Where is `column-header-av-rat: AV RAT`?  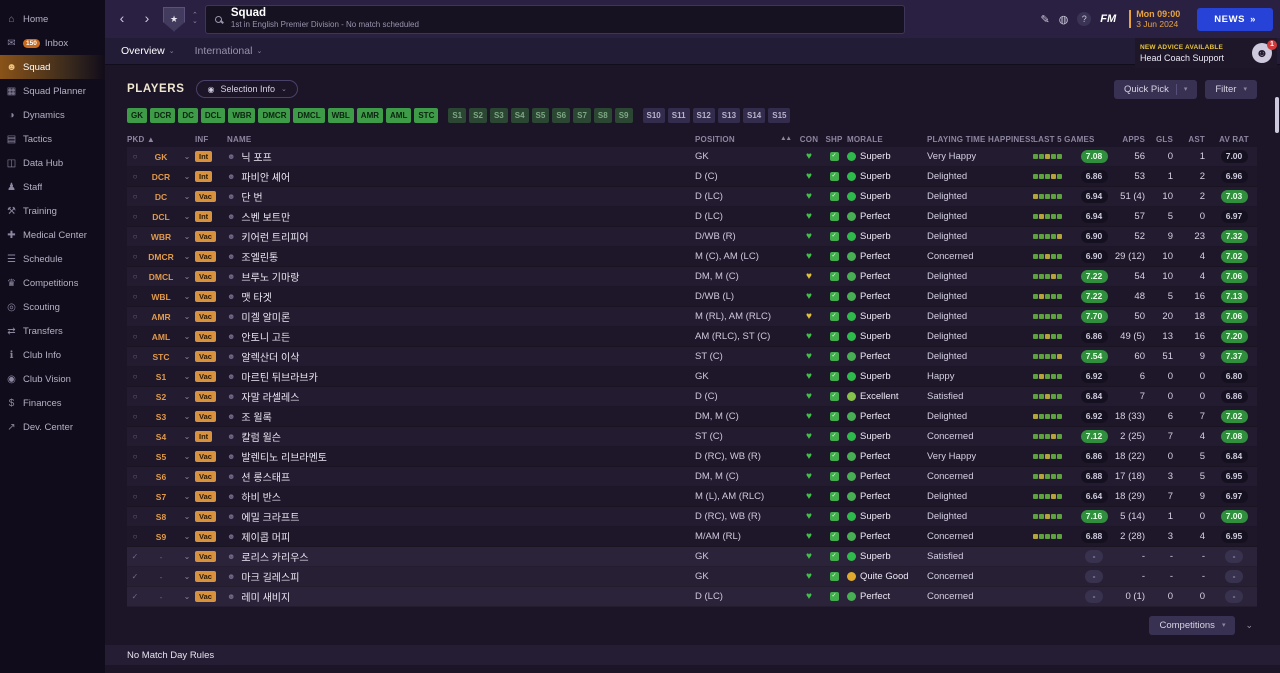
column-header-av-rat: AV RAT is located at coordinates (1234, 139).